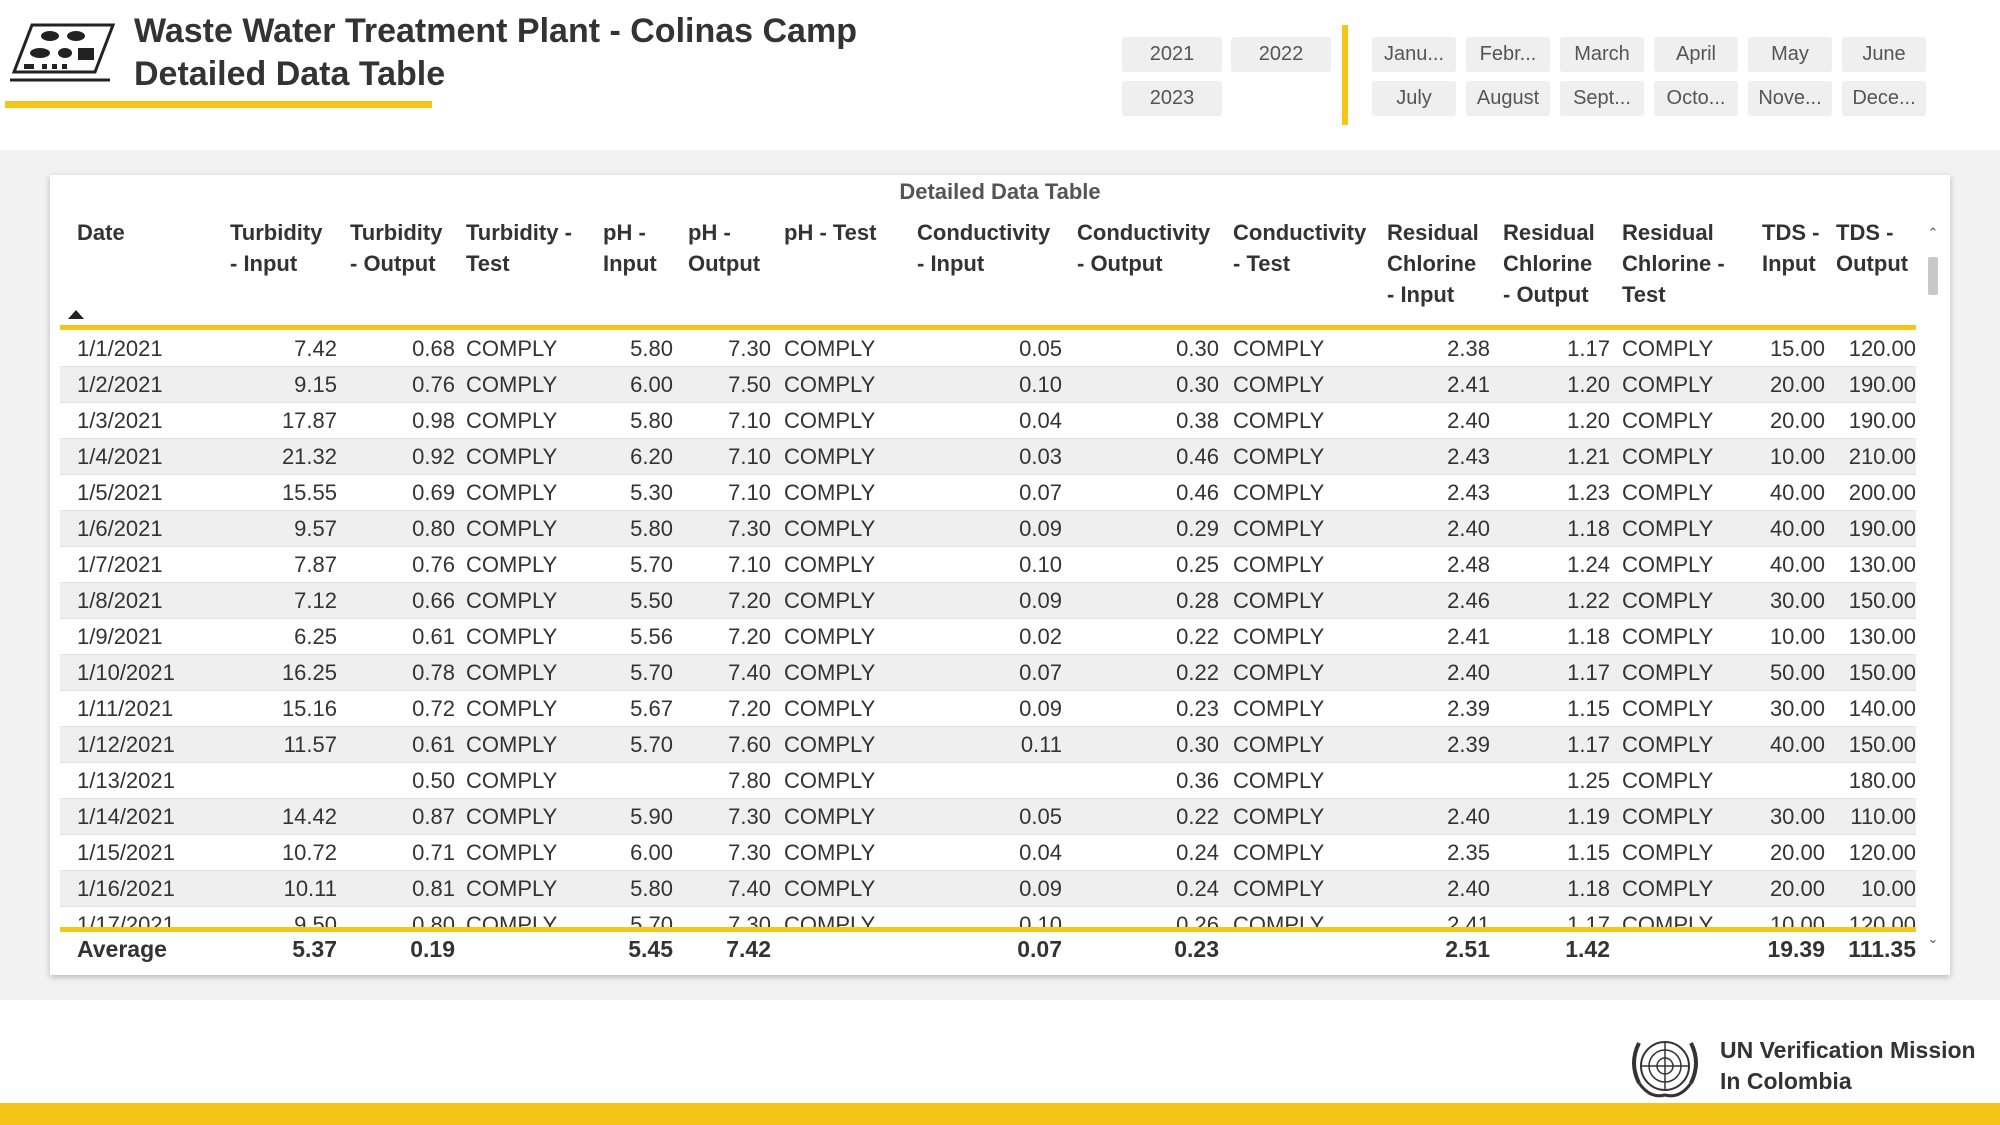 This screenshot has width=2000, height=1125. I want to click on cell-chlorine-output: 1.24, so click(1588, 564).